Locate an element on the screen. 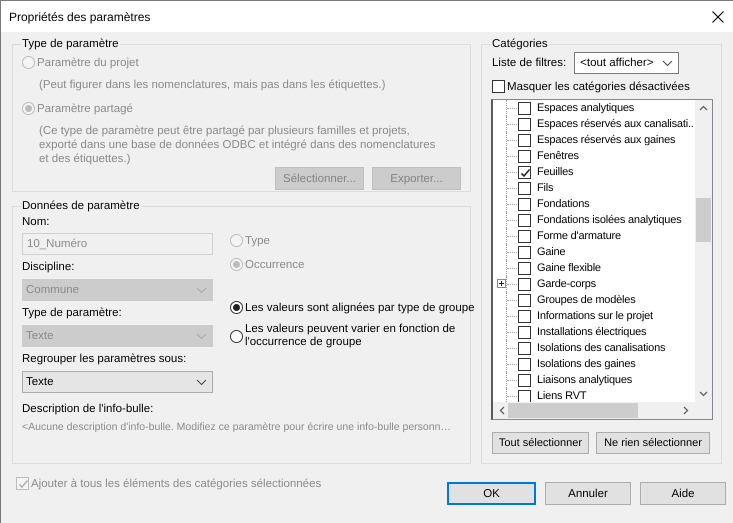 This screenshot has width=733, height=523. group-title: Type de paramètre is located at coordinates (70, 44).